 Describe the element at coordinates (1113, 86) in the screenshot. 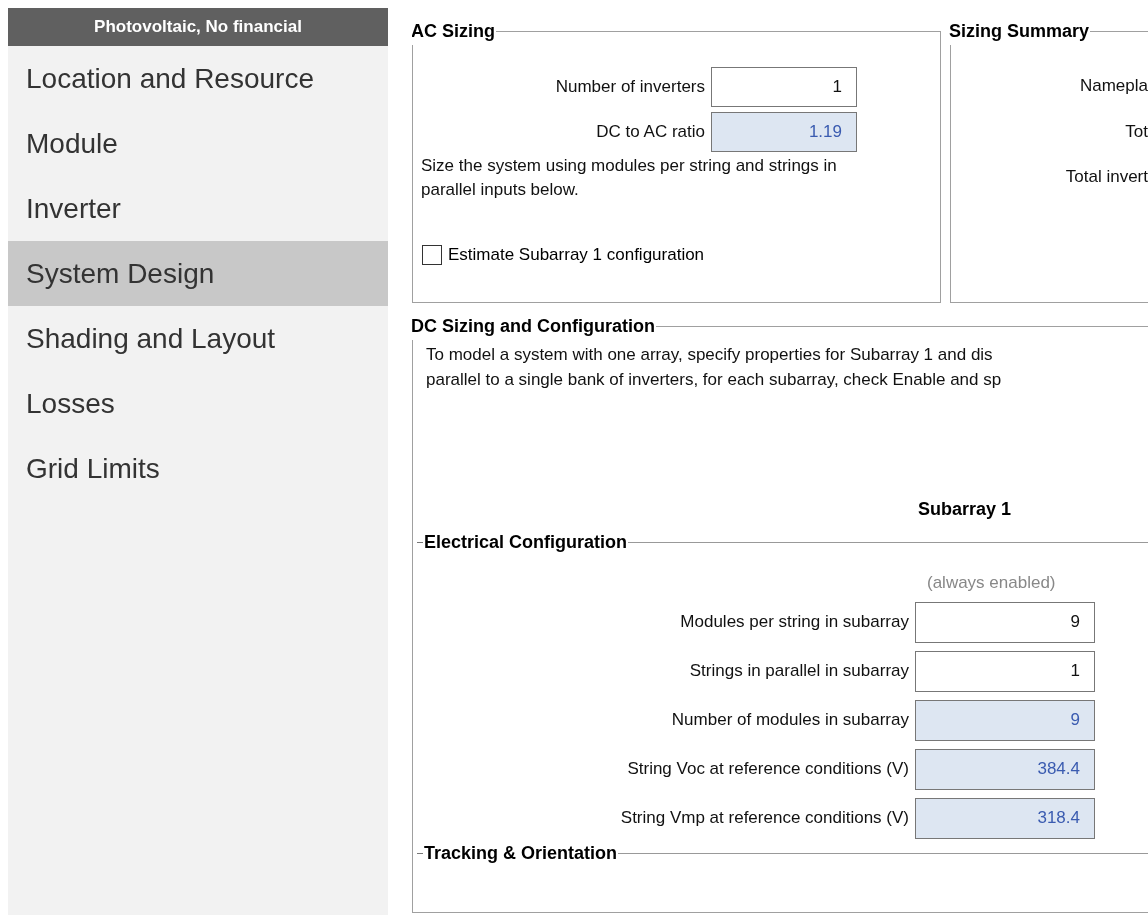

I see `field-label: Namepla` at that location.